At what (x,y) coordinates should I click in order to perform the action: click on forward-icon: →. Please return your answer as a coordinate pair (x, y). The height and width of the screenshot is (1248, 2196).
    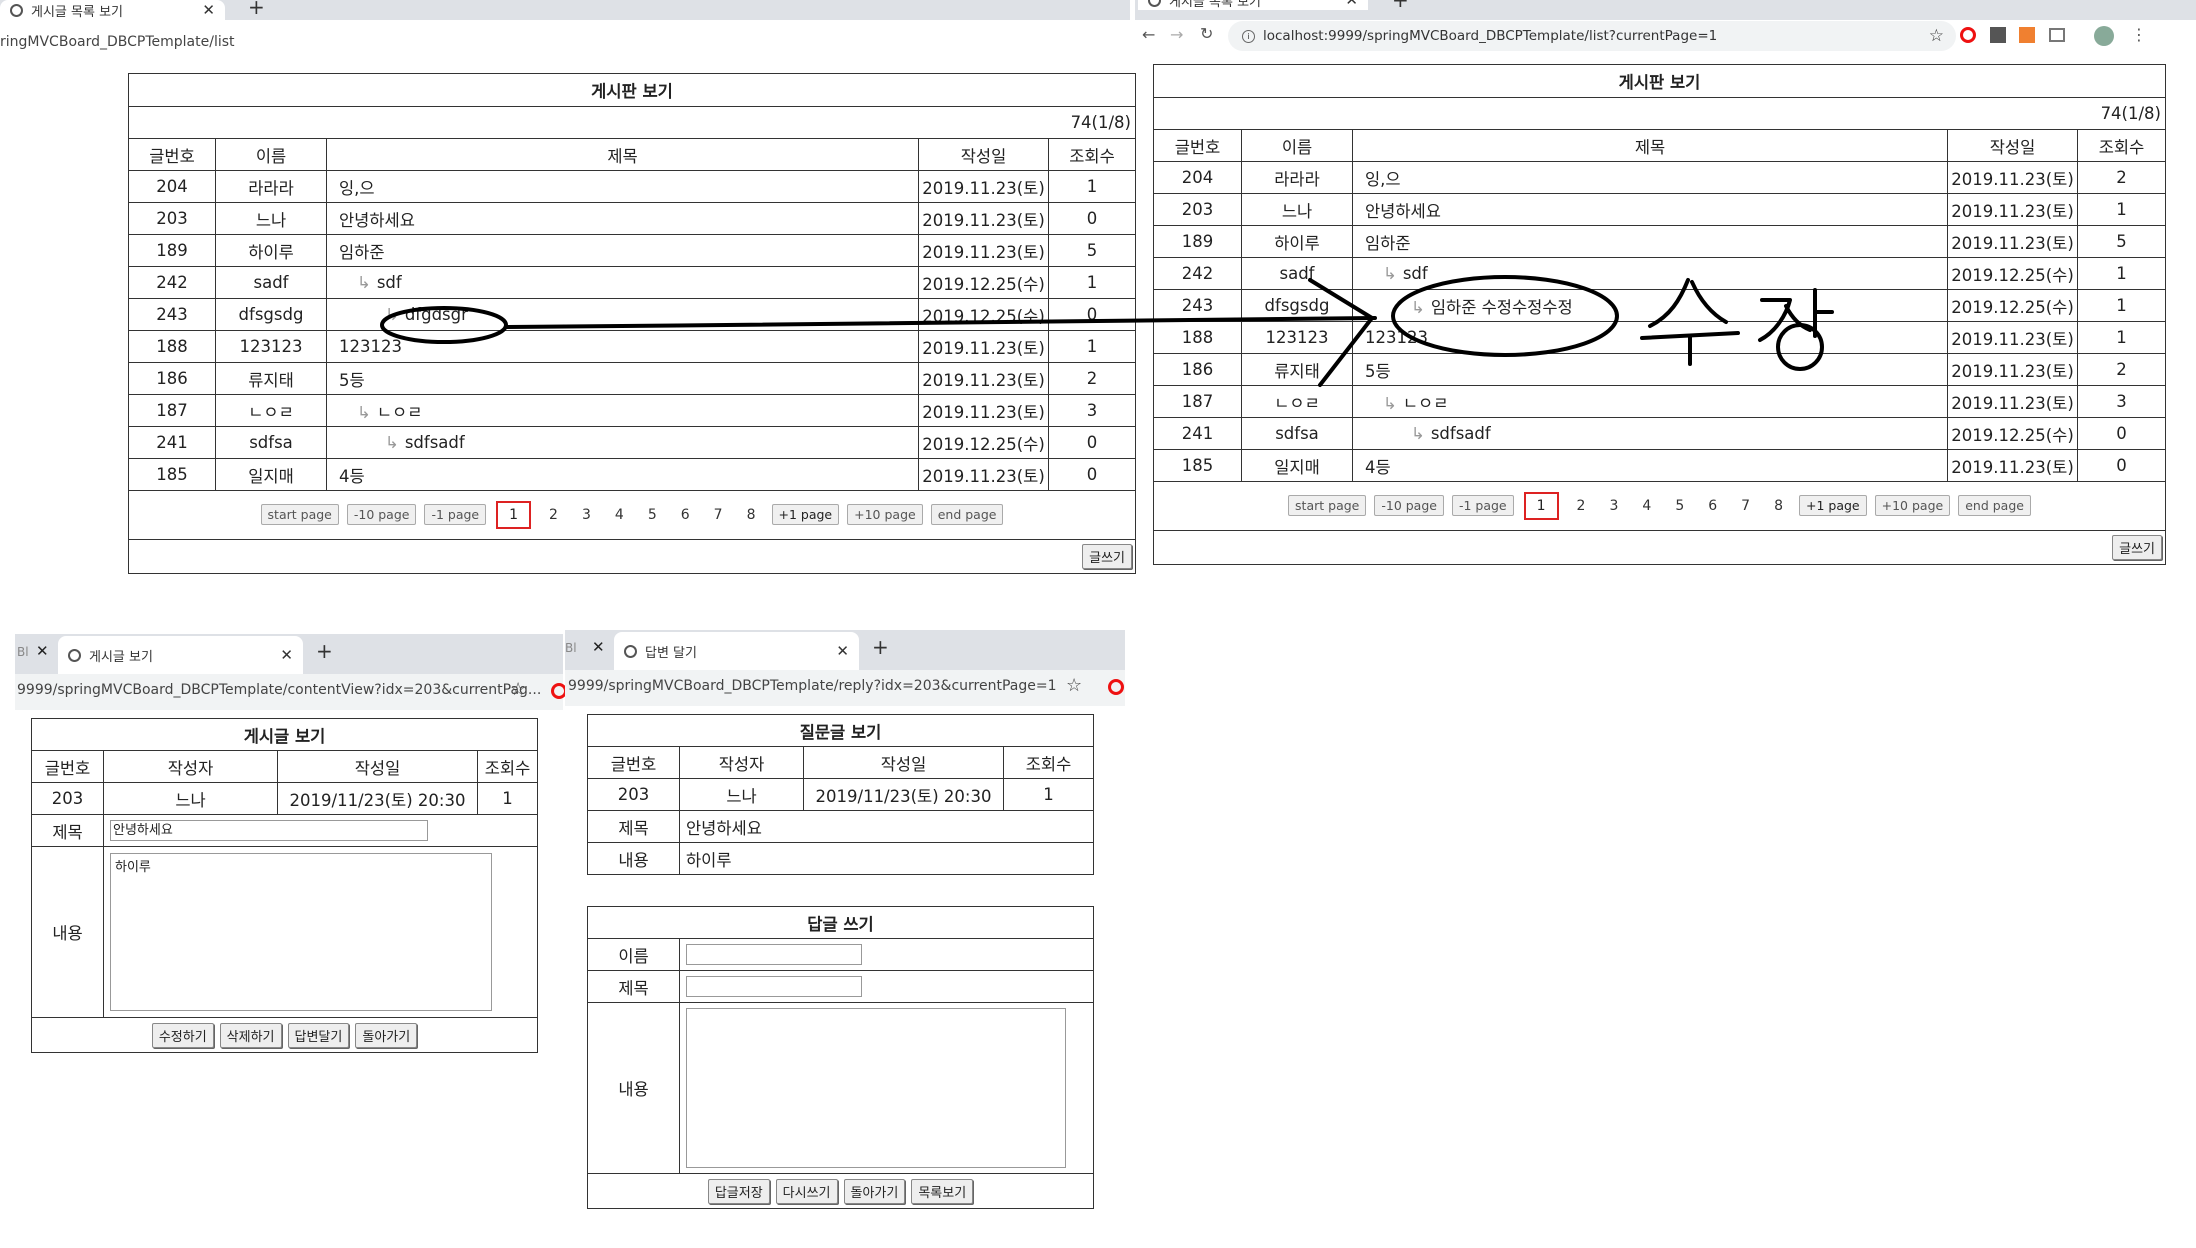
    Looking at the image, I should click on (1176, 34).